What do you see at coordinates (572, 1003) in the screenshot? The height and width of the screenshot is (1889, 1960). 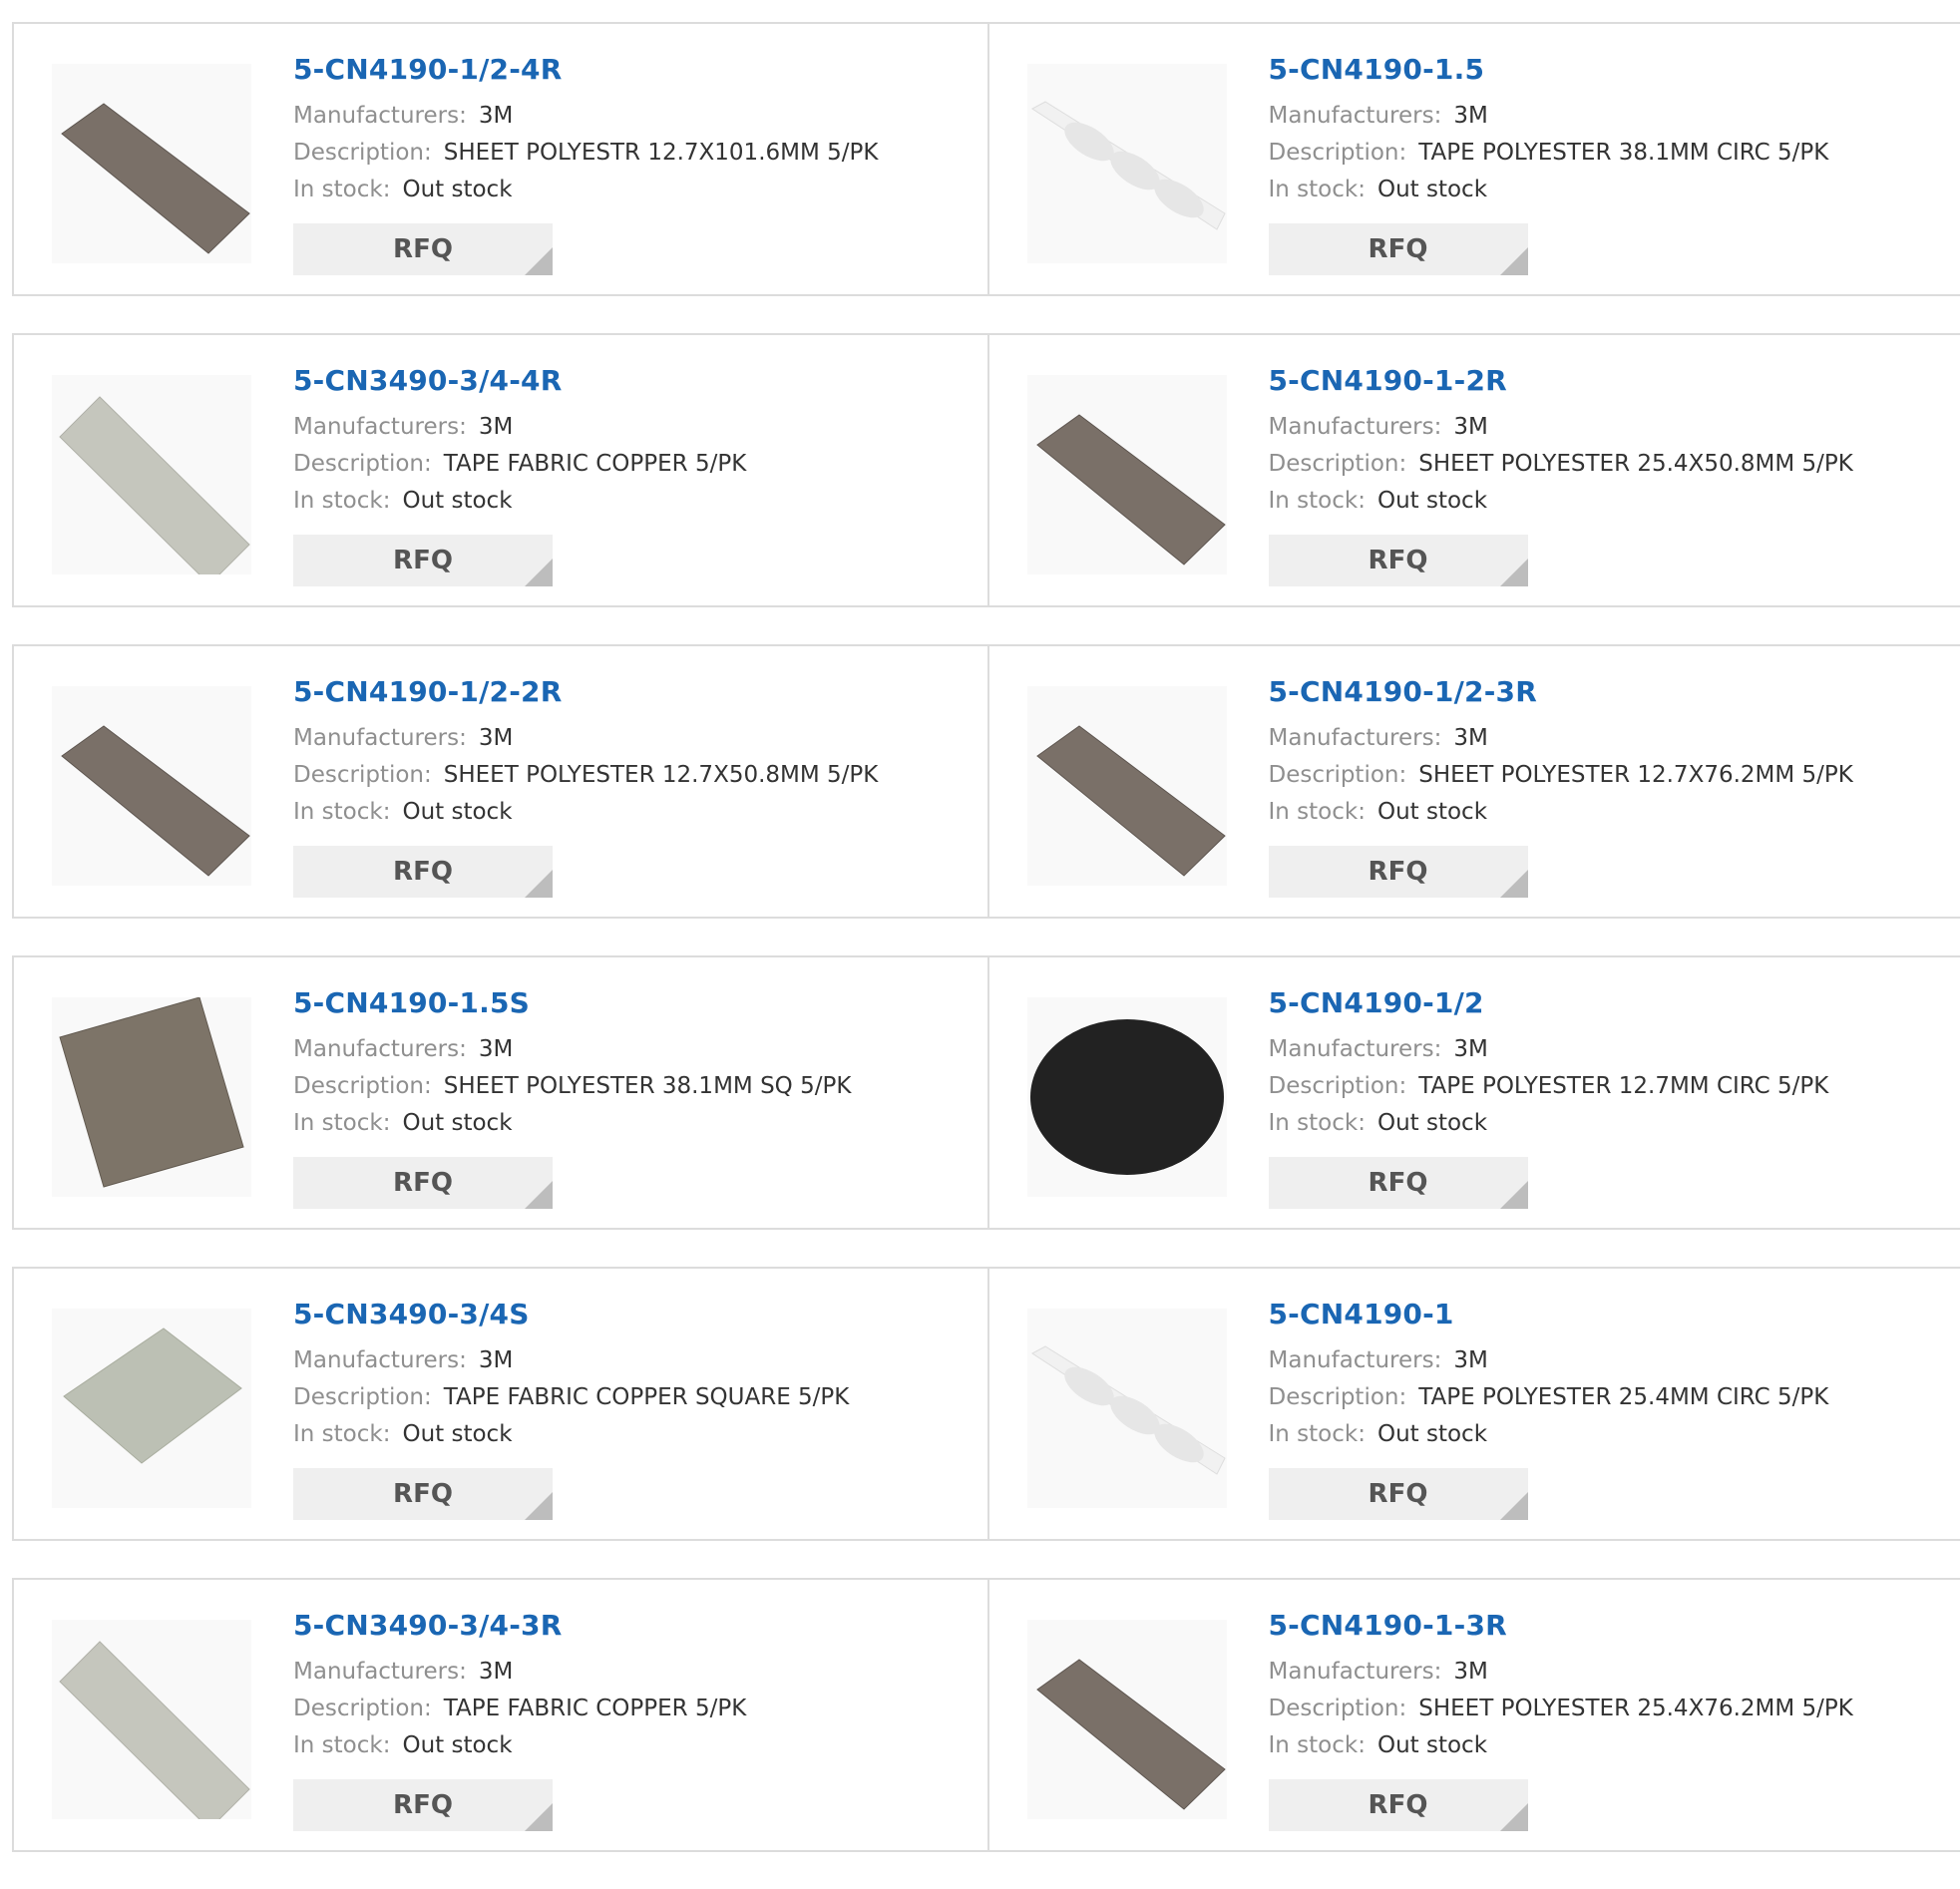 I see `product-name-link: 5-CN4190-1.5S` at bounding box center [572, 1003].